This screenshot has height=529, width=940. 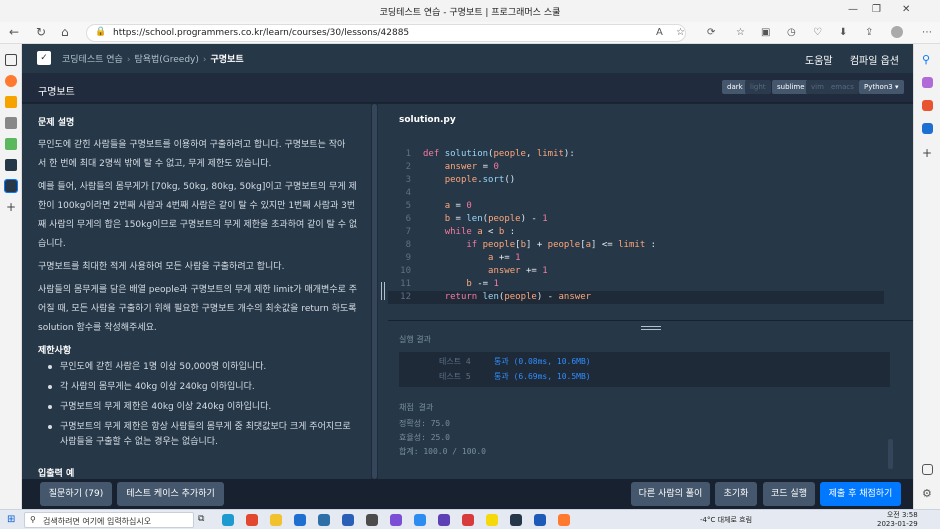 What do you see at coordinates (874, 61) in the screenshot?
I see `compile-options-link: 컴파일 옵션` at bounding box center [874, 61].